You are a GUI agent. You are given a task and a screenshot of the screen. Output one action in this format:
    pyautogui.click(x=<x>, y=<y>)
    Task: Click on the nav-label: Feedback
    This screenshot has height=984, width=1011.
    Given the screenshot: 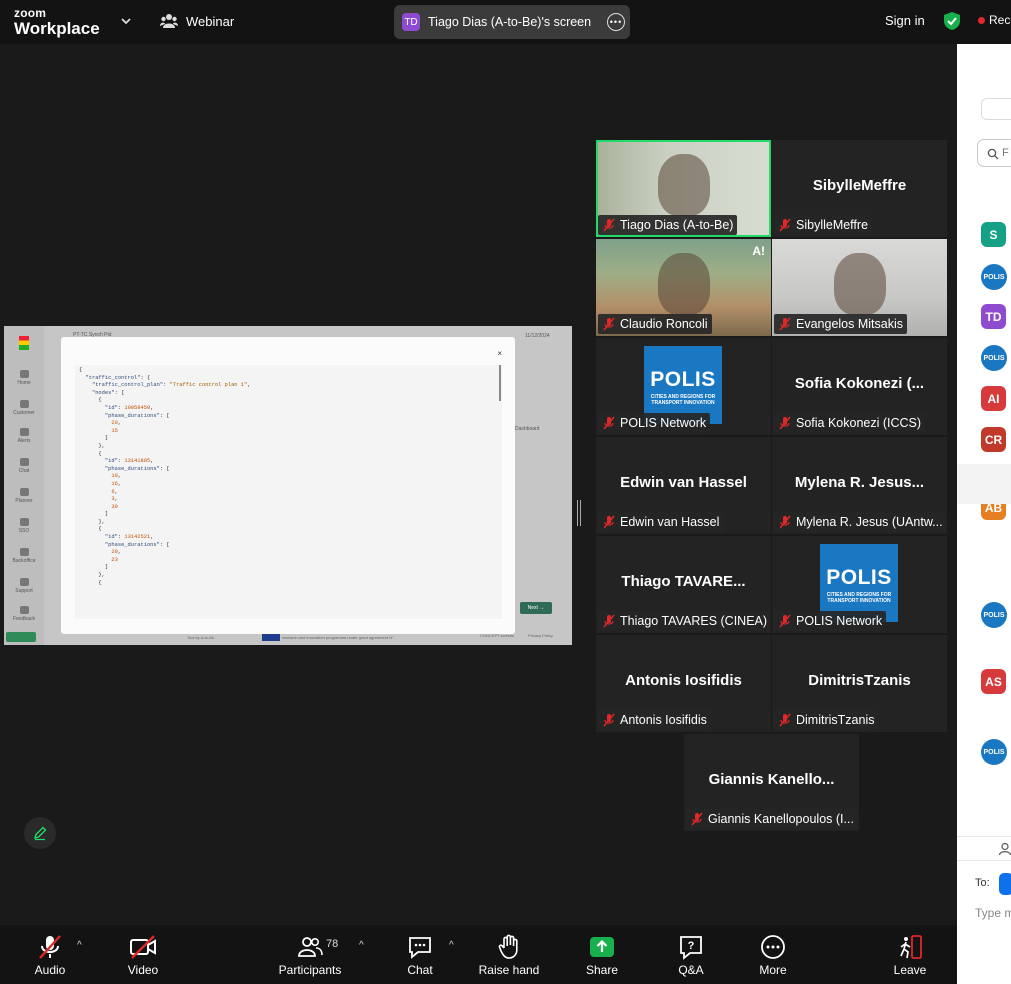 What is the action you would take?
    pyautogui.click(x=24, y=619)
    